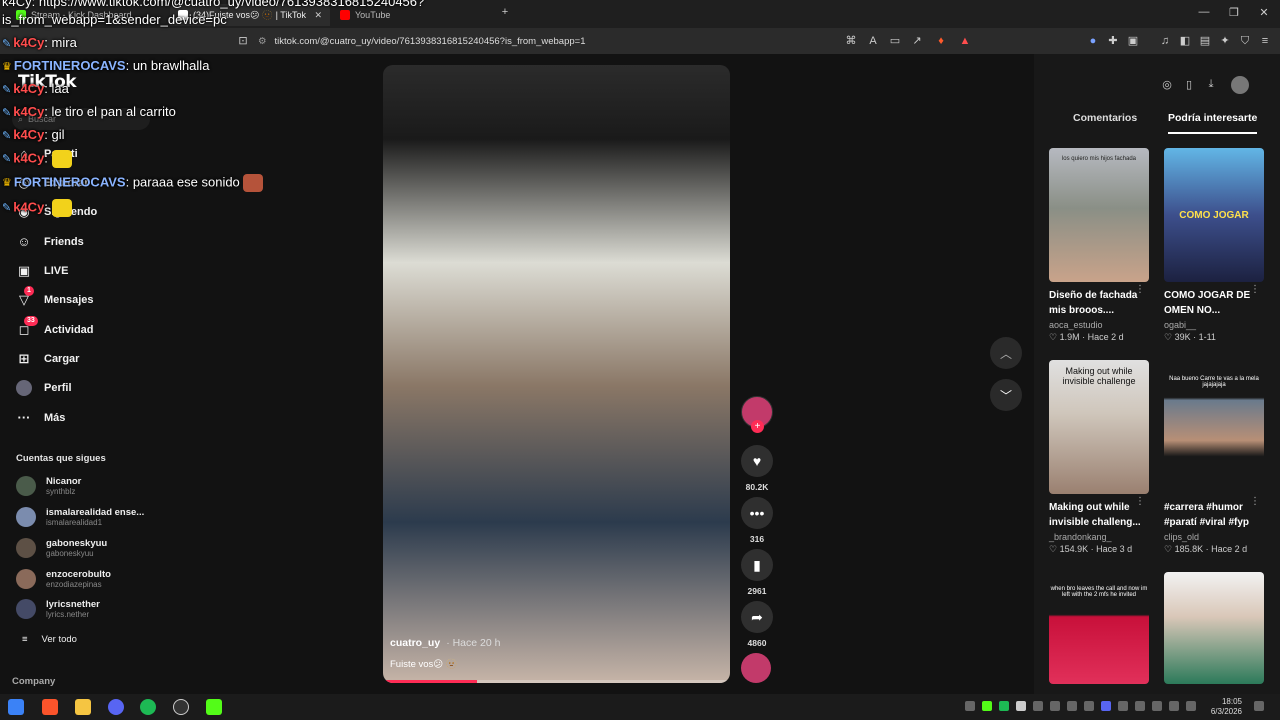  I want to click on system-clock: 18:05 6/3/2026, so click(1221, 707).